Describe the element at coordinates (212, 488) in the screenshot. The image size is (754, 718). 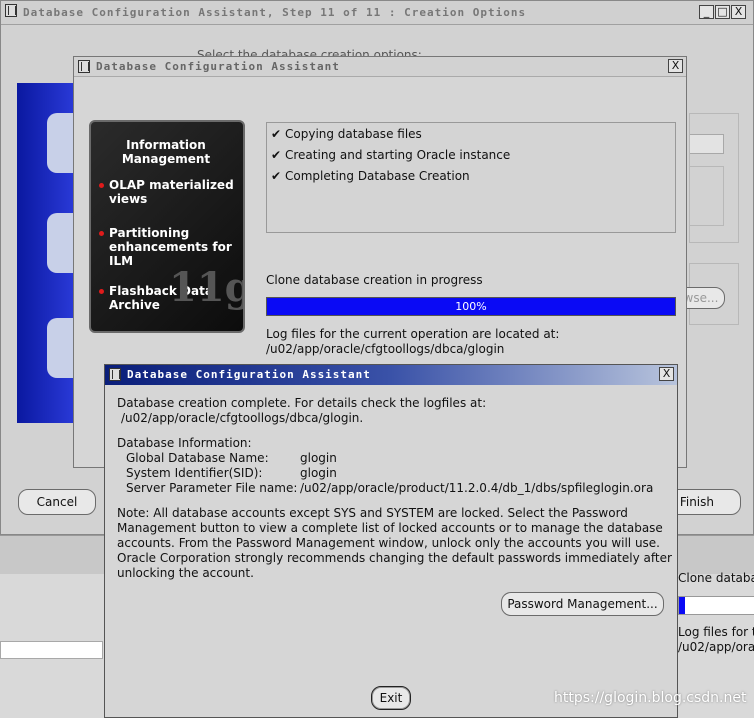
I see `db-info-label: Server Parameter File name:` at that location.